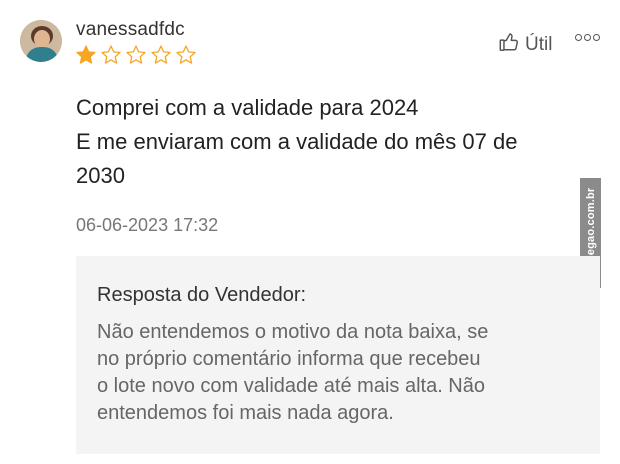 The width and height of the screenshot is (620, 464). I want to click on star-rating, so click(136, 55).